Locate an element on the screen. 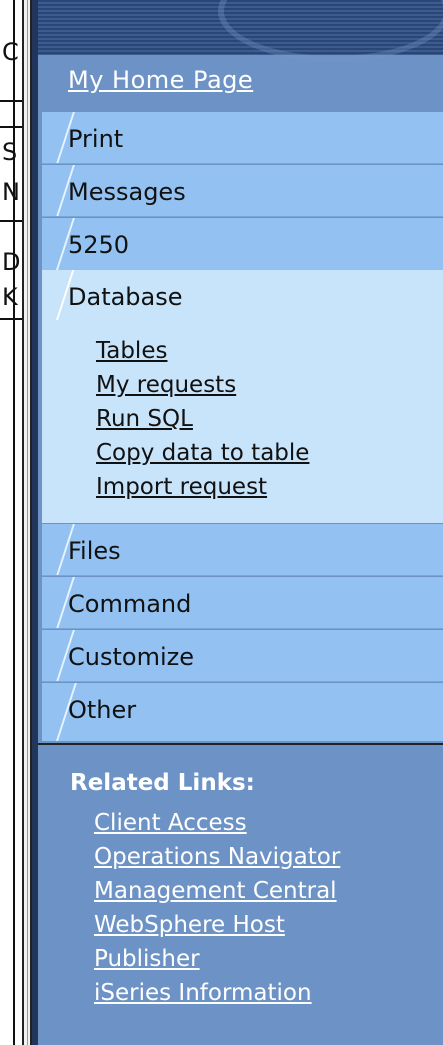 This screenshot has height=1045, width=443. tab-label: Command is located at coordinates (130, 604).